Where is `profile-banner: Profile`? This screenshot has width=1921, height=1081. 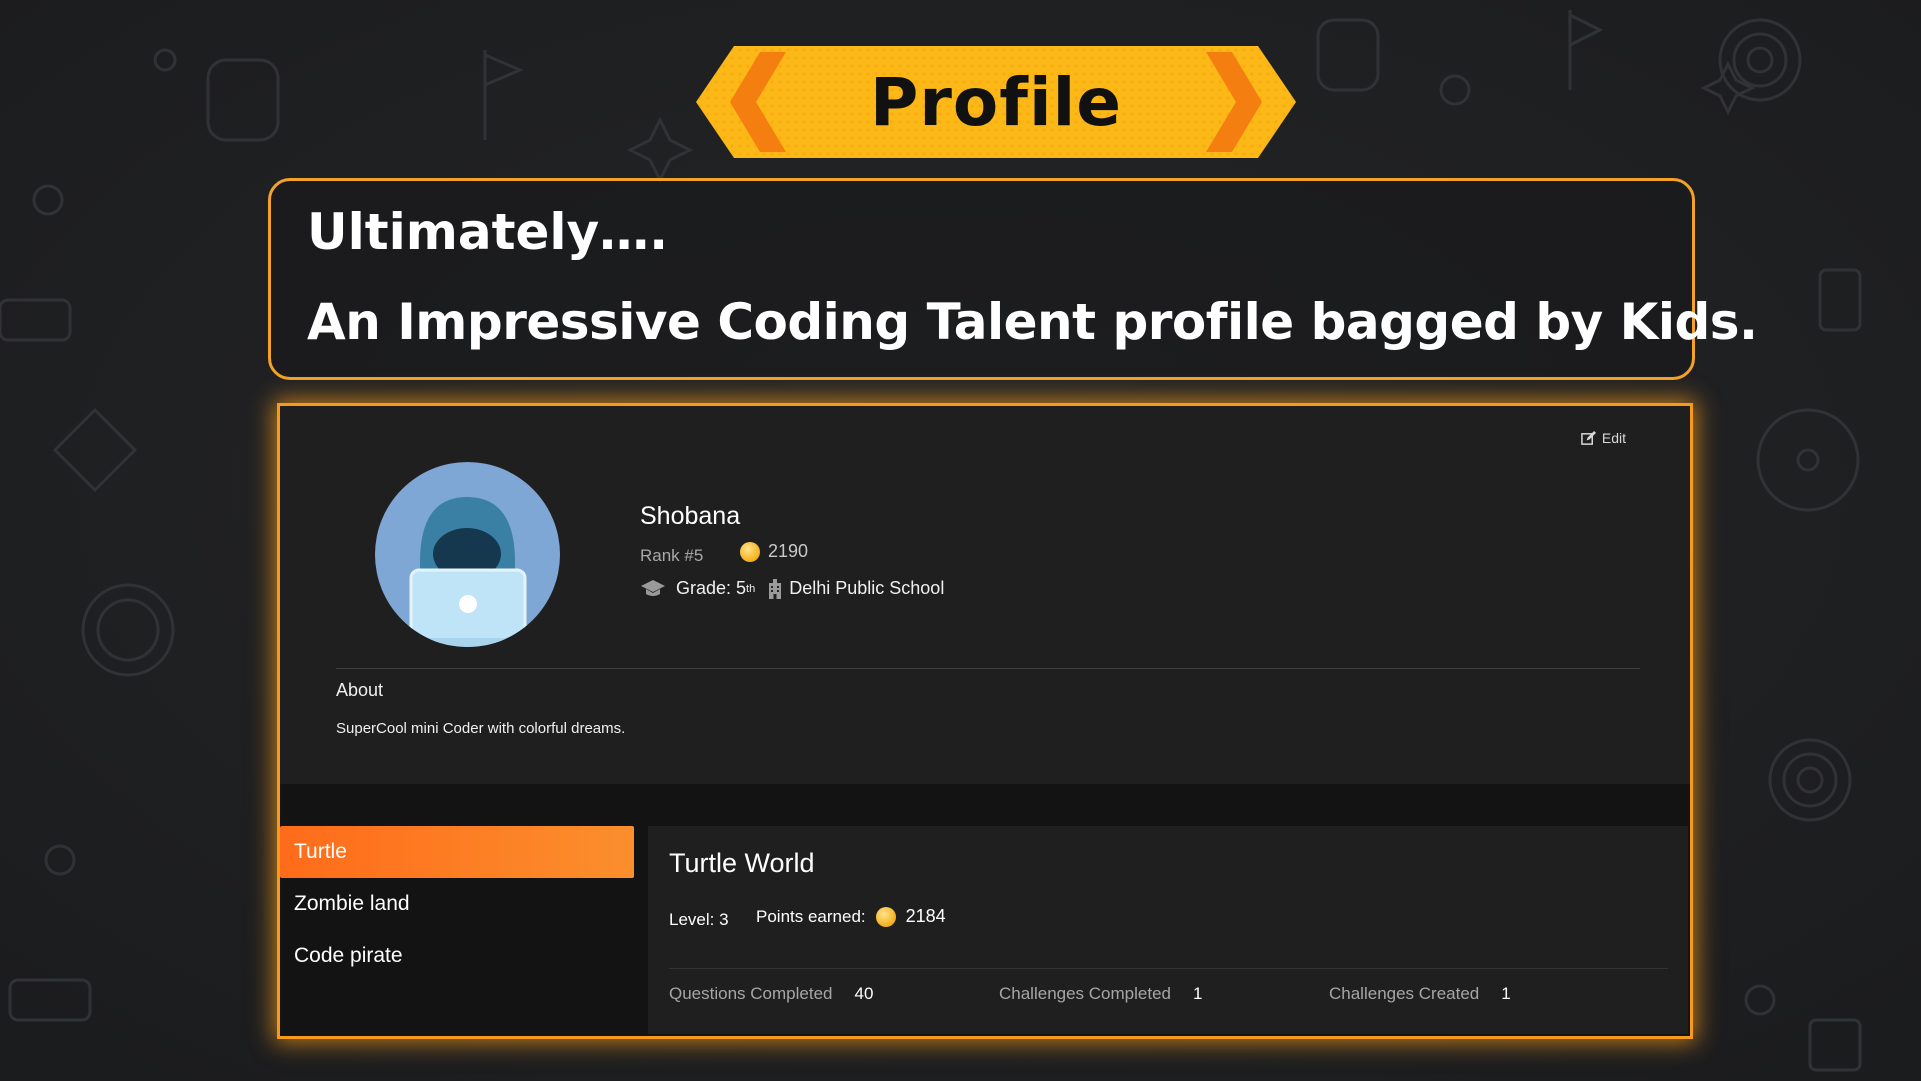
profile-banner: Profile is located at coordinates (996, 102).